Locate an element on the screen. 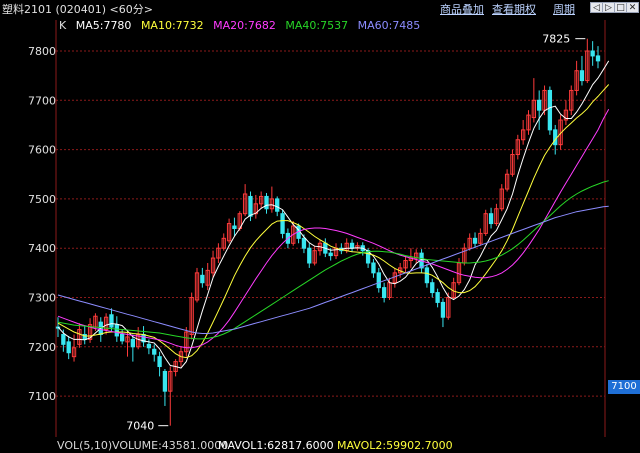 The image size is (640, 453). legend-ma40: MA40:7537 is located at coordinates (317, 25).